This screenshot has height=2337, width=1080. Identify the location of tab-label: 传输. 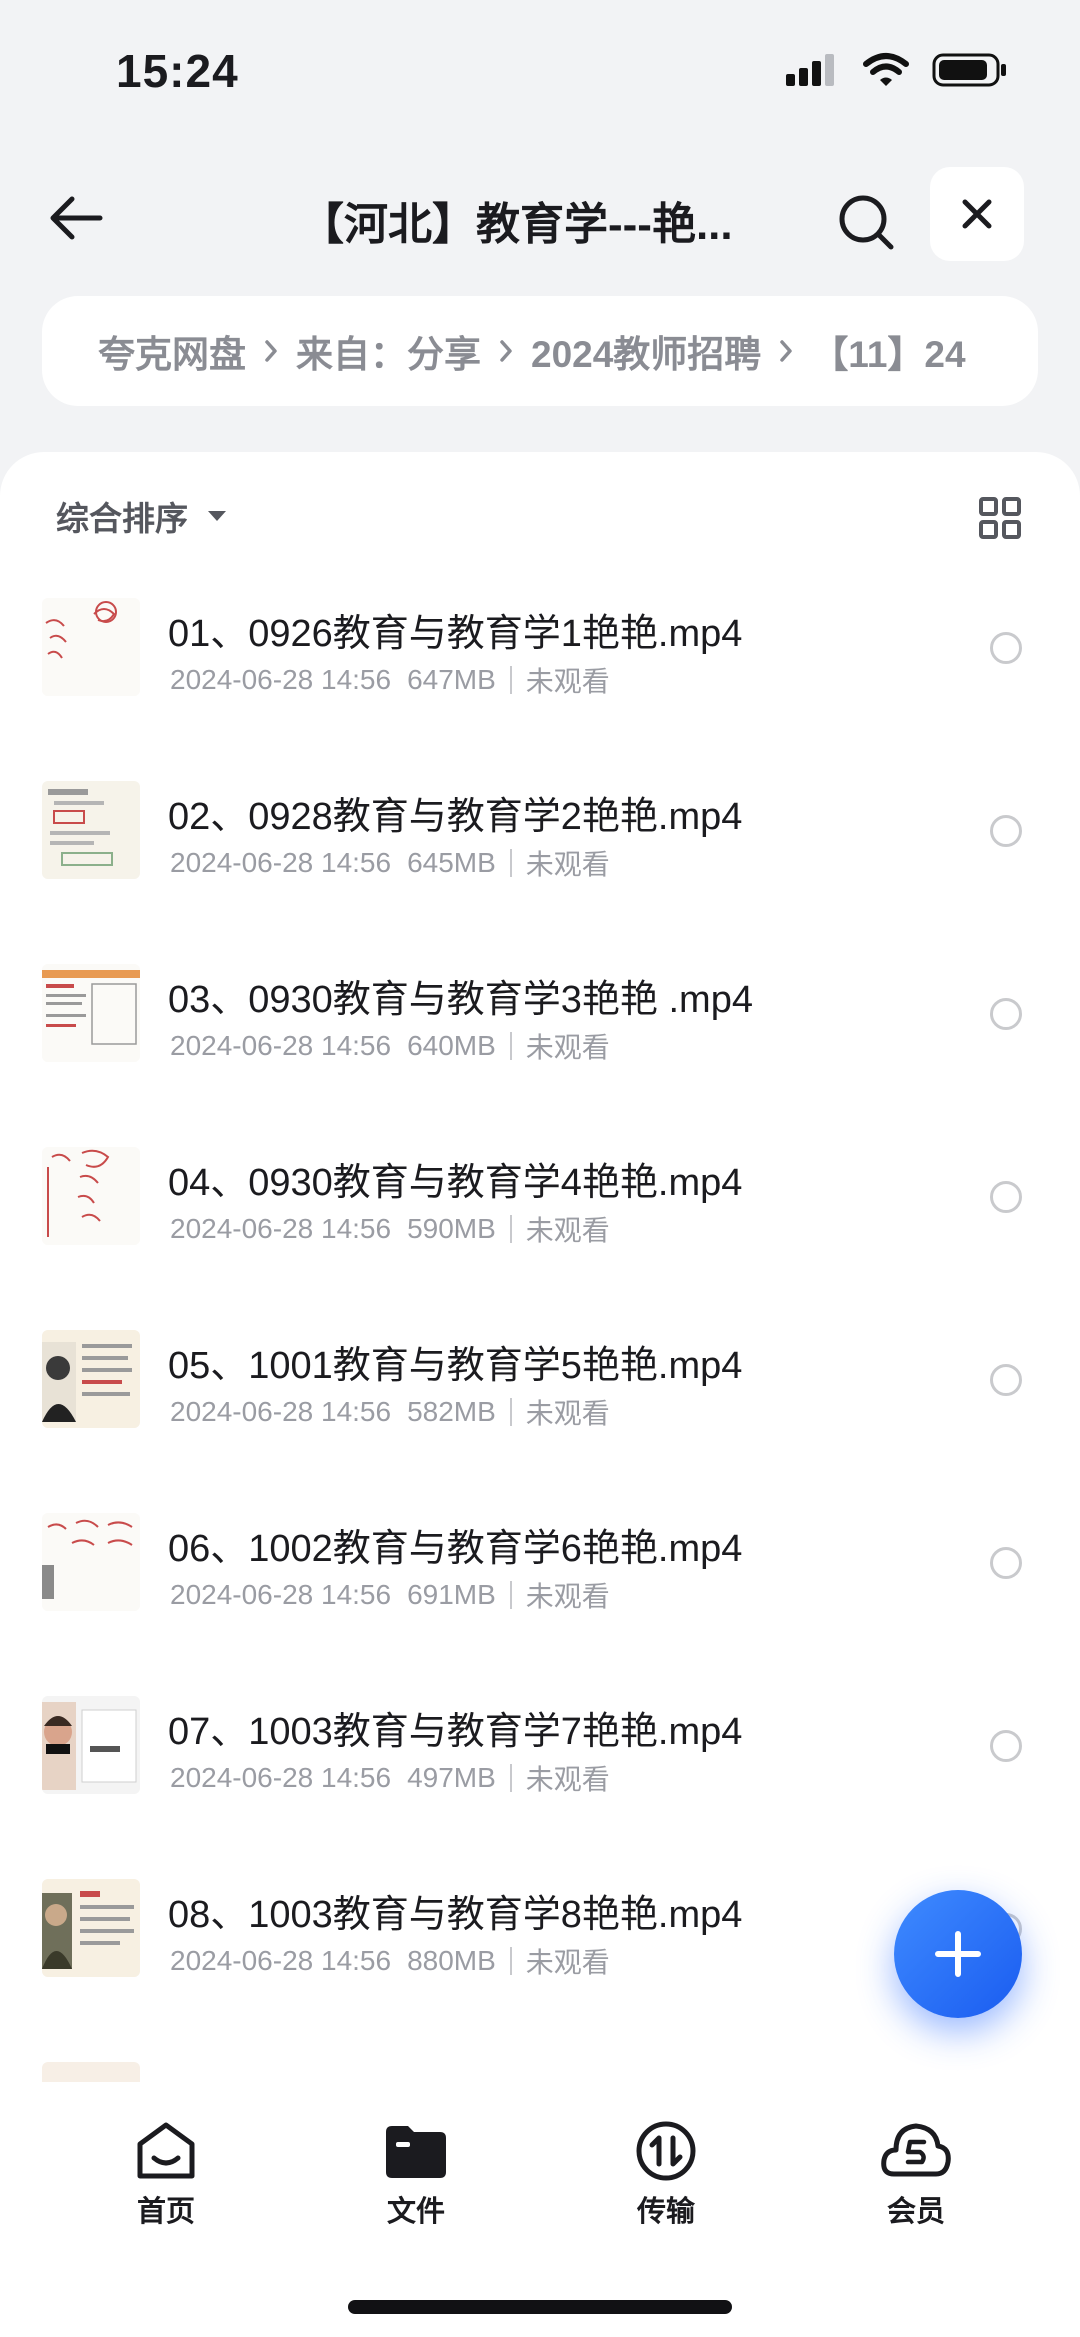
(665, 2212).